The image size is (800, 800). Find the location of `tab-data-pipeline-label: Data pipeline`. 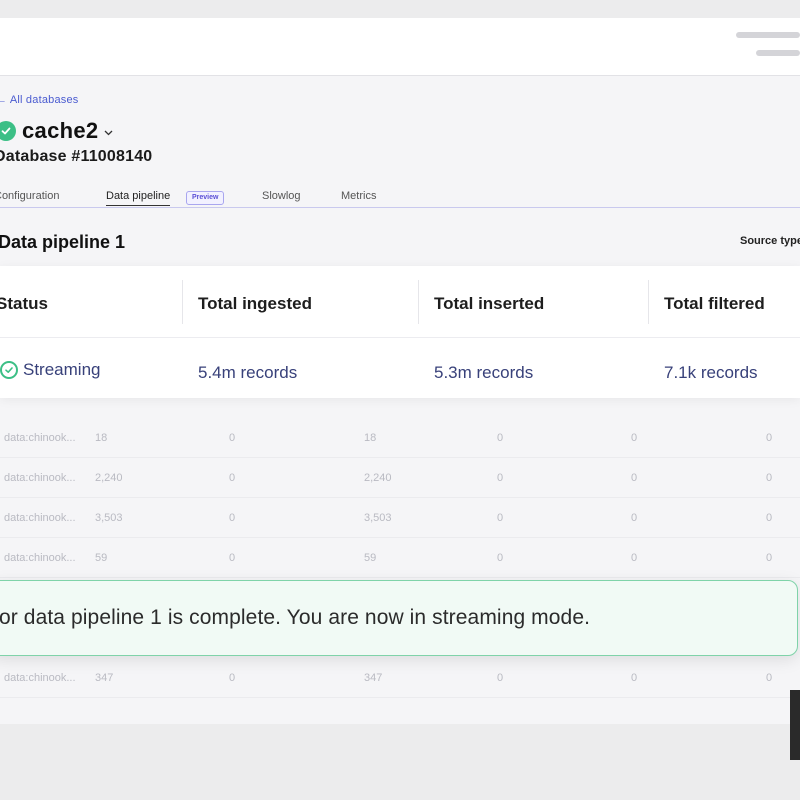

tab-data-pipeline-label: Data pipeline is located at coordinates (138, 196).